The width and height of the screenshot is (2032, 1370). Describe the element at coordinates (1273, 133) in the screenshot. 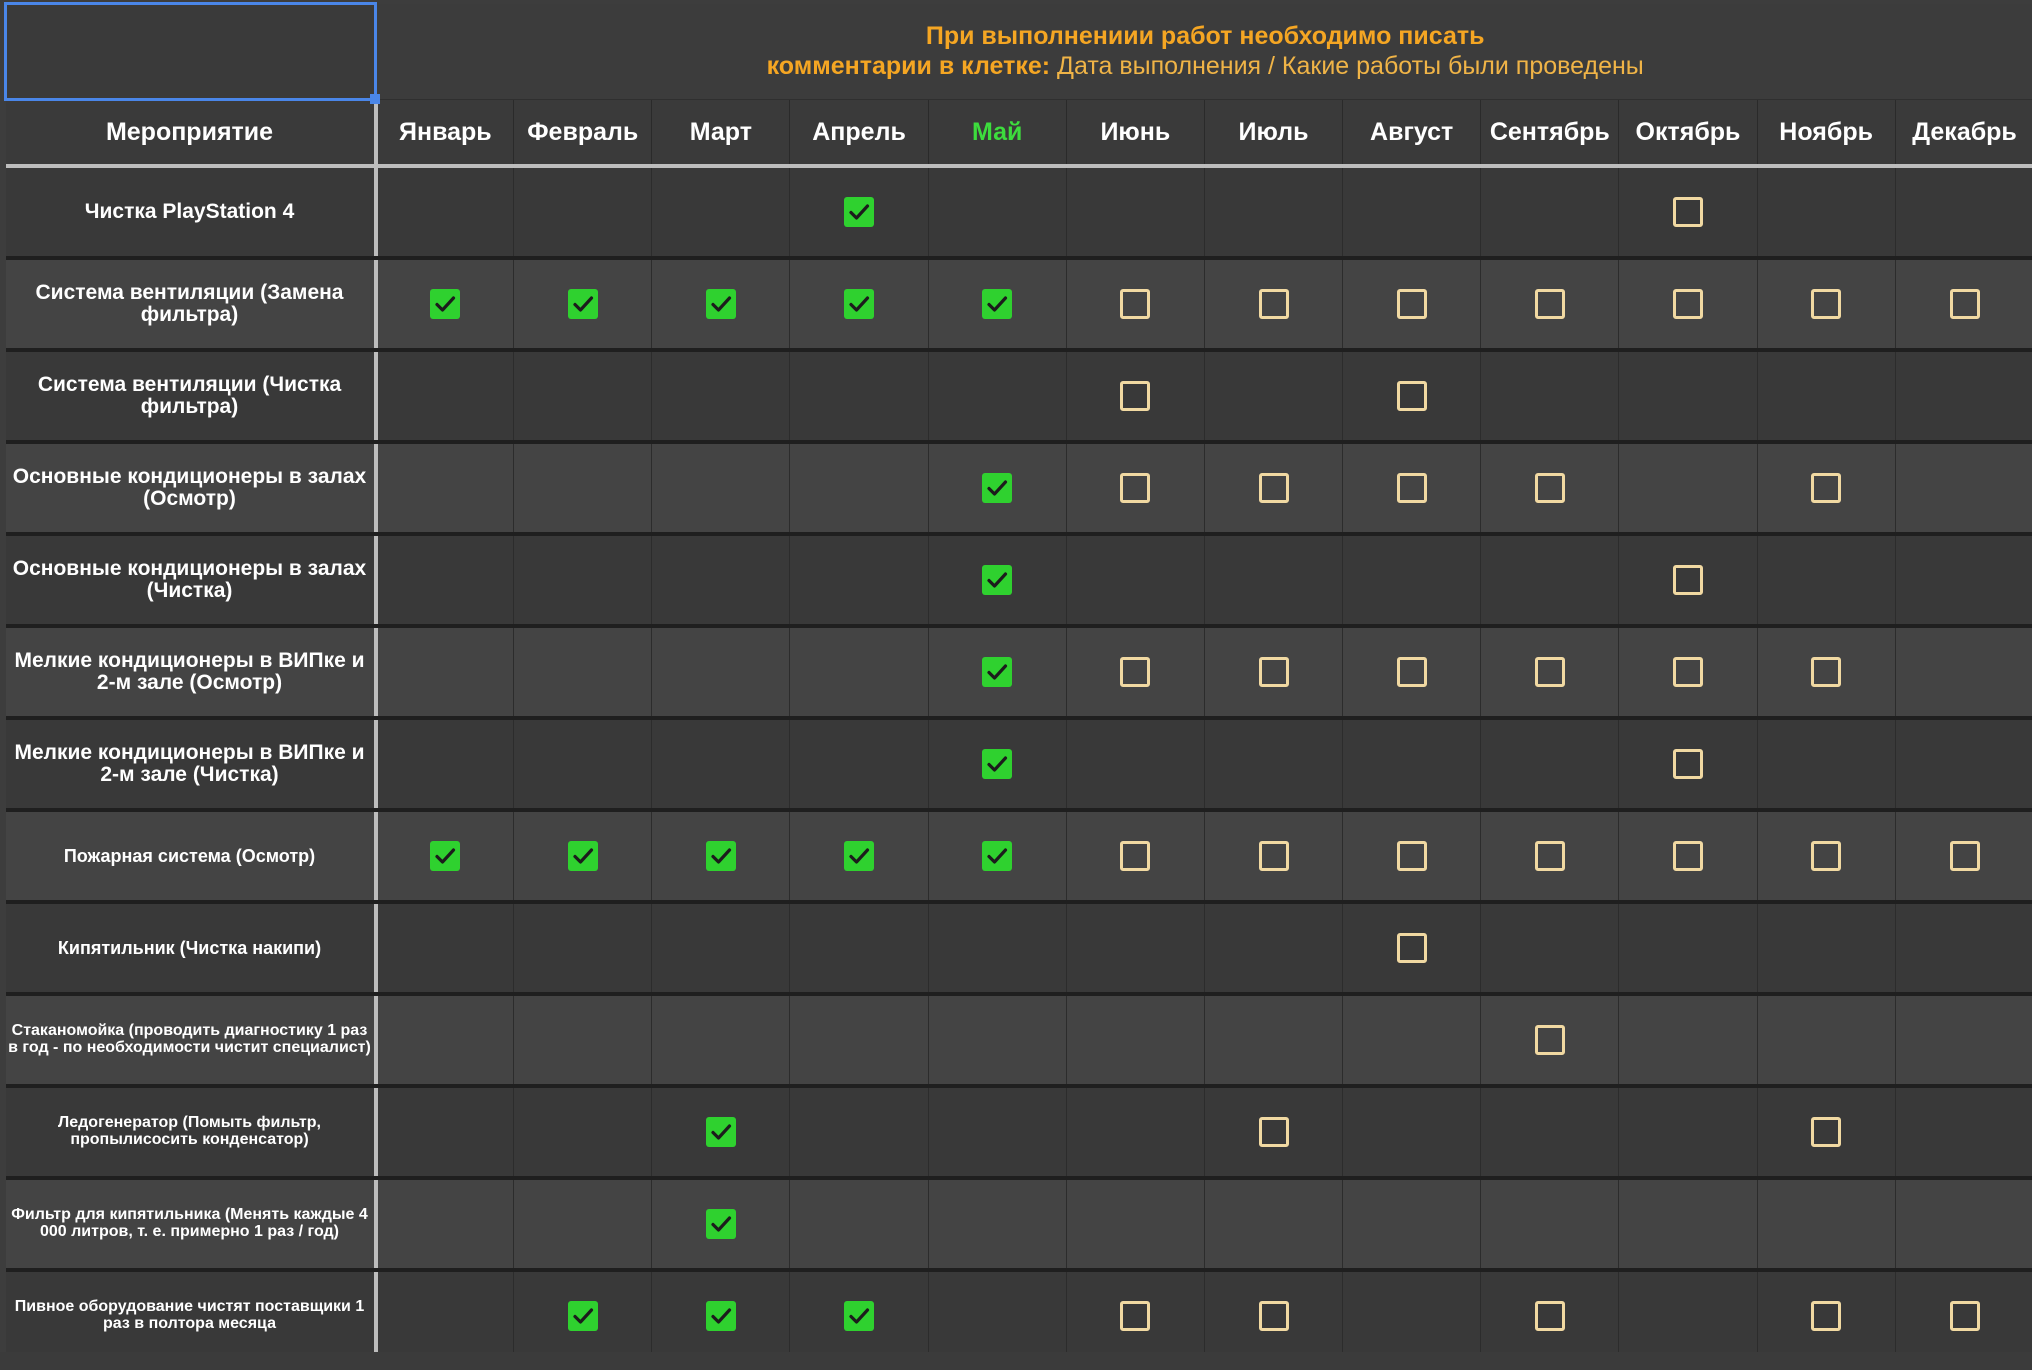

I see `month-header: Июль` at that location.